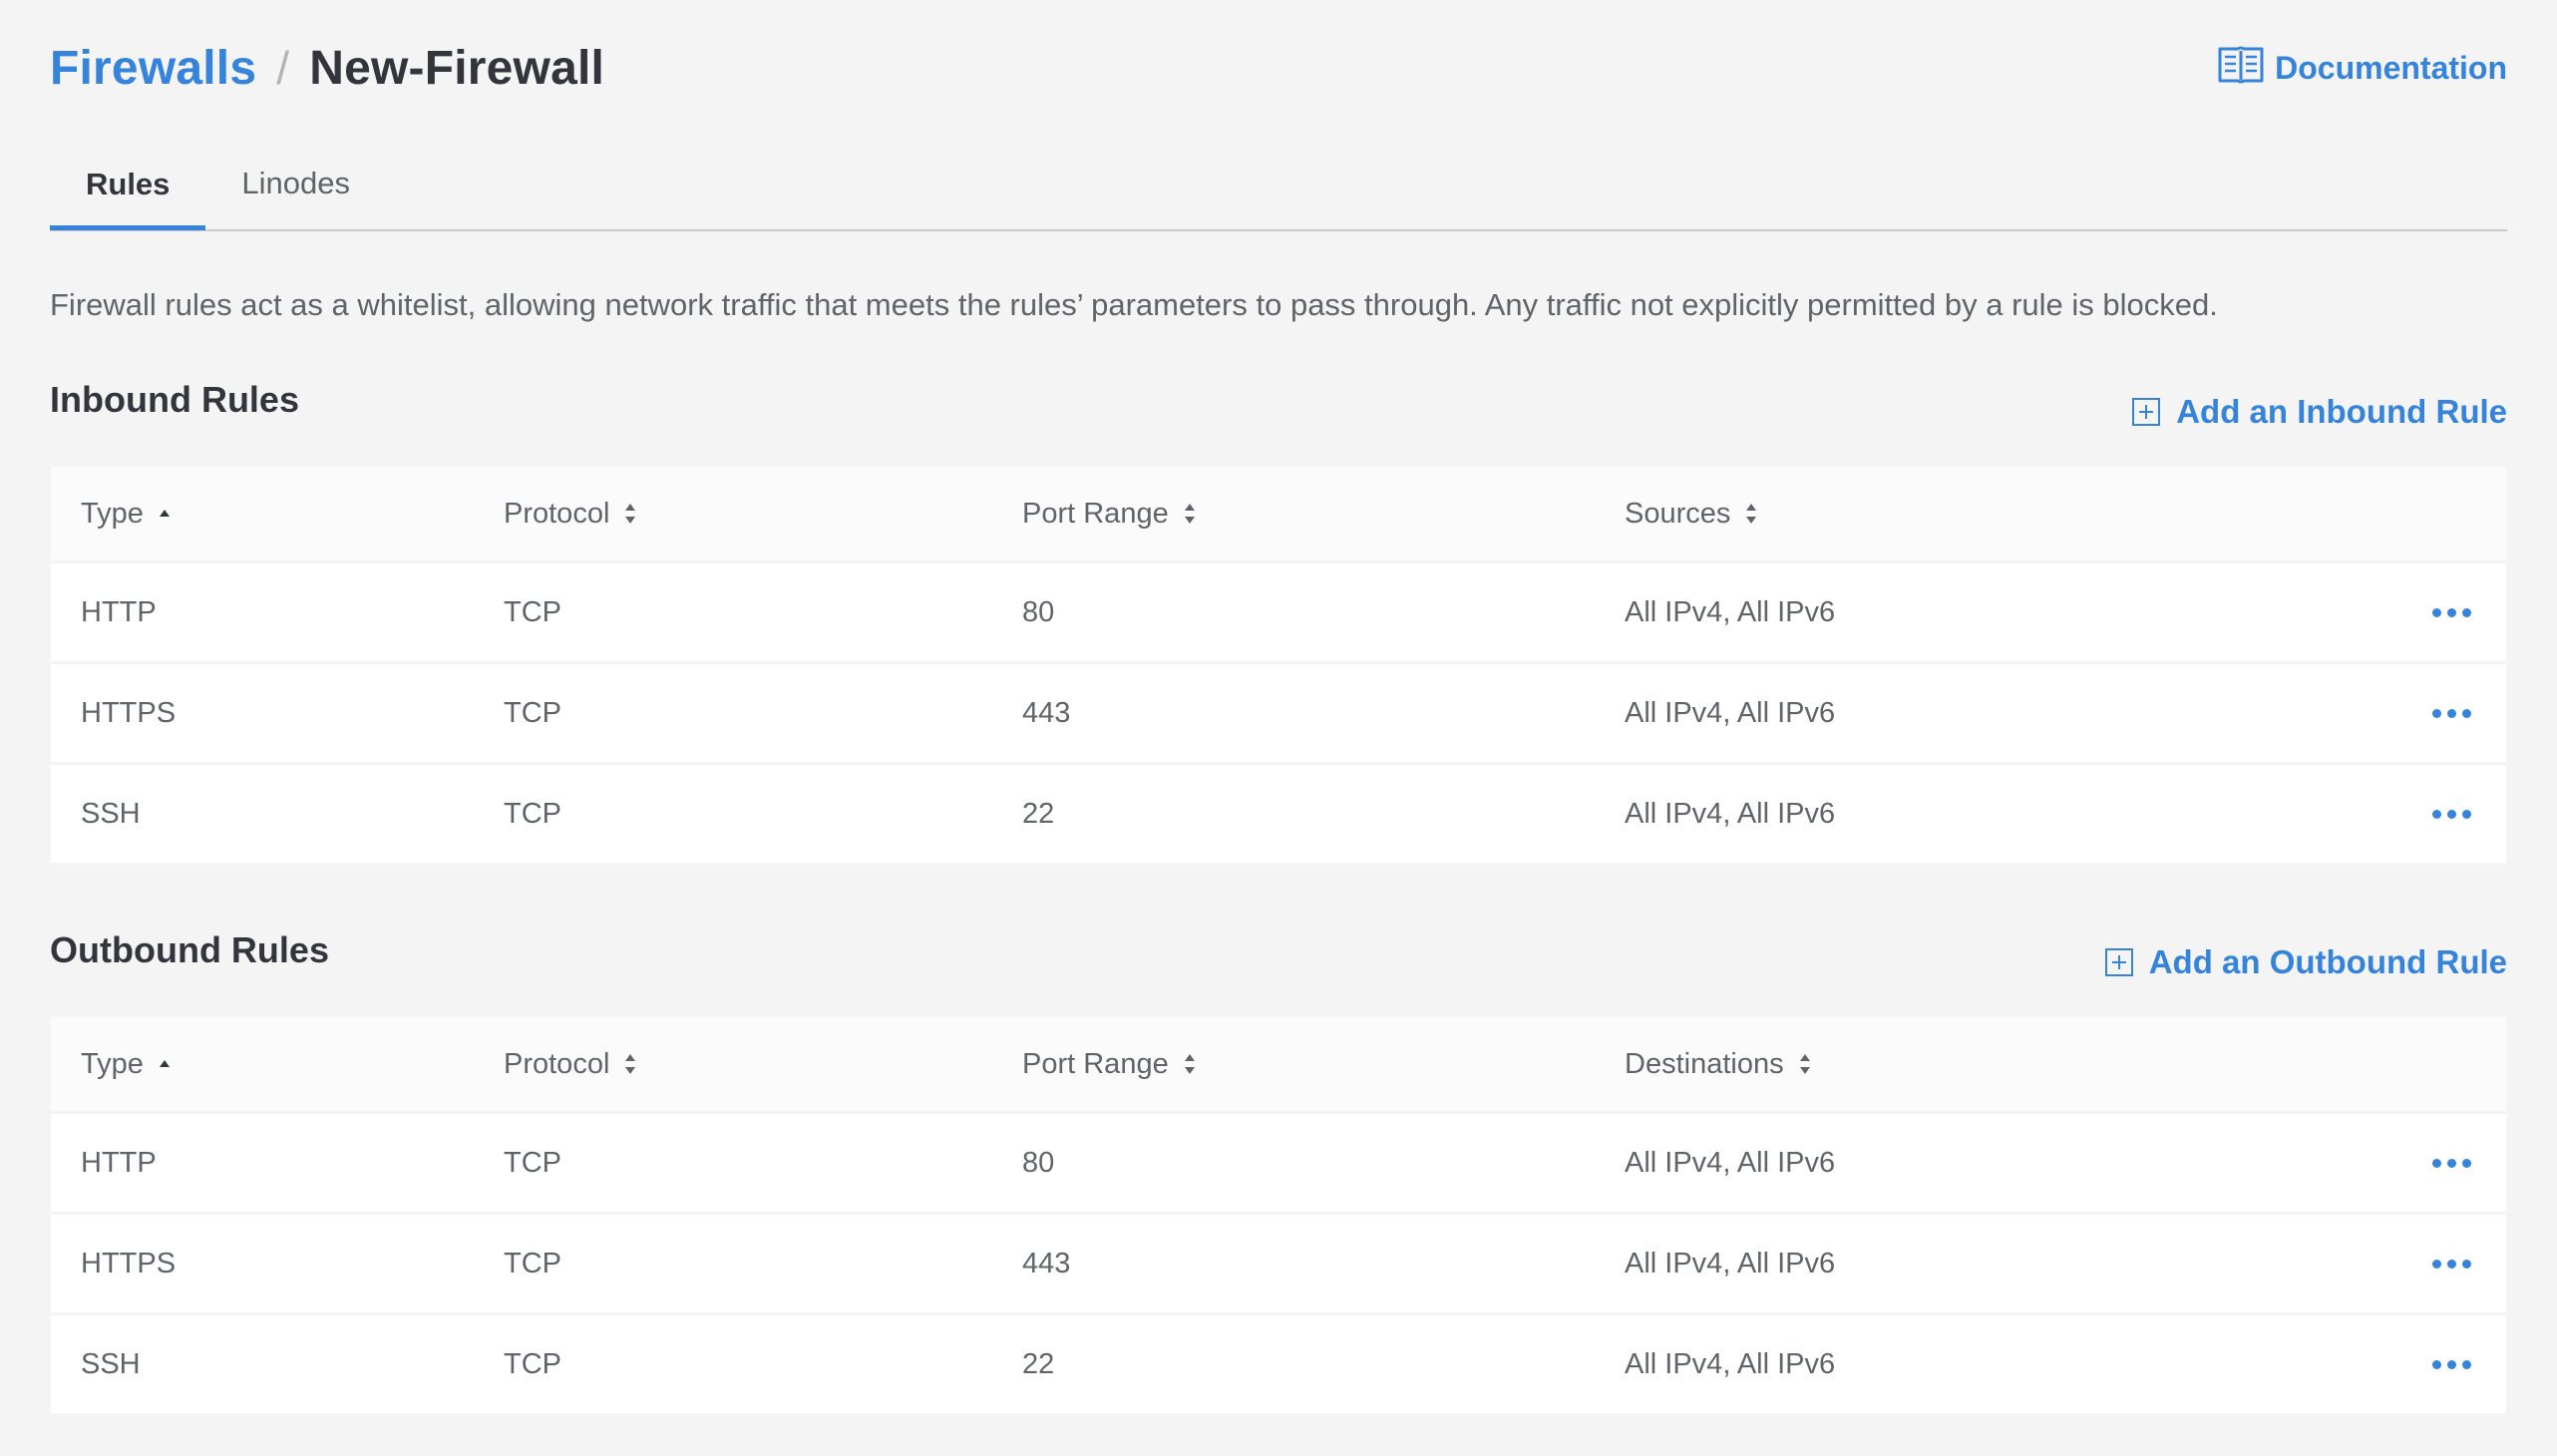  I want to click on breadcrumb: Firewalls / New-Firewall, so click(327, 68).